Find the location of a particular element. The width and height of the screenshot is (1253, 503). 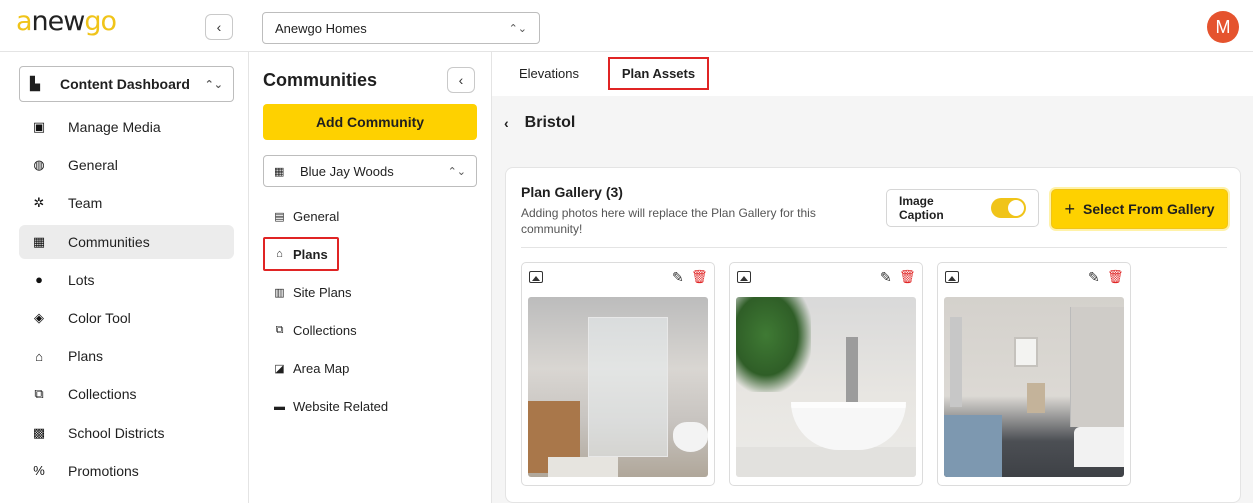

user-avatar: M is located at coordinates (1223, 27).